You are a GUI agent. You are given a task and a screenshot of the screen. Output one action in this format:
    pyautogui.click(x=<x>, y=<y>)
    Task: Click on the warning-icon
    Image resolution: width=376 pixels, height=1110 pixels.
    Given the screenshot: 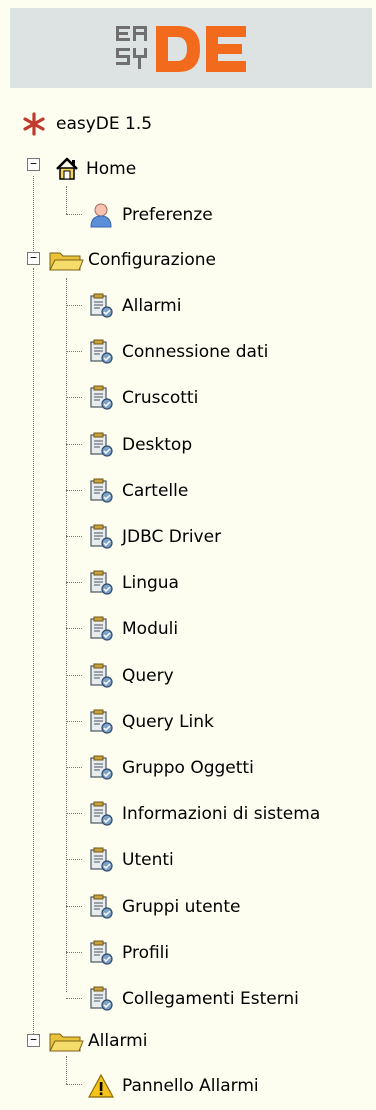 What is the action you would take?
    pyautogui.click(x=101, y=1086)
    